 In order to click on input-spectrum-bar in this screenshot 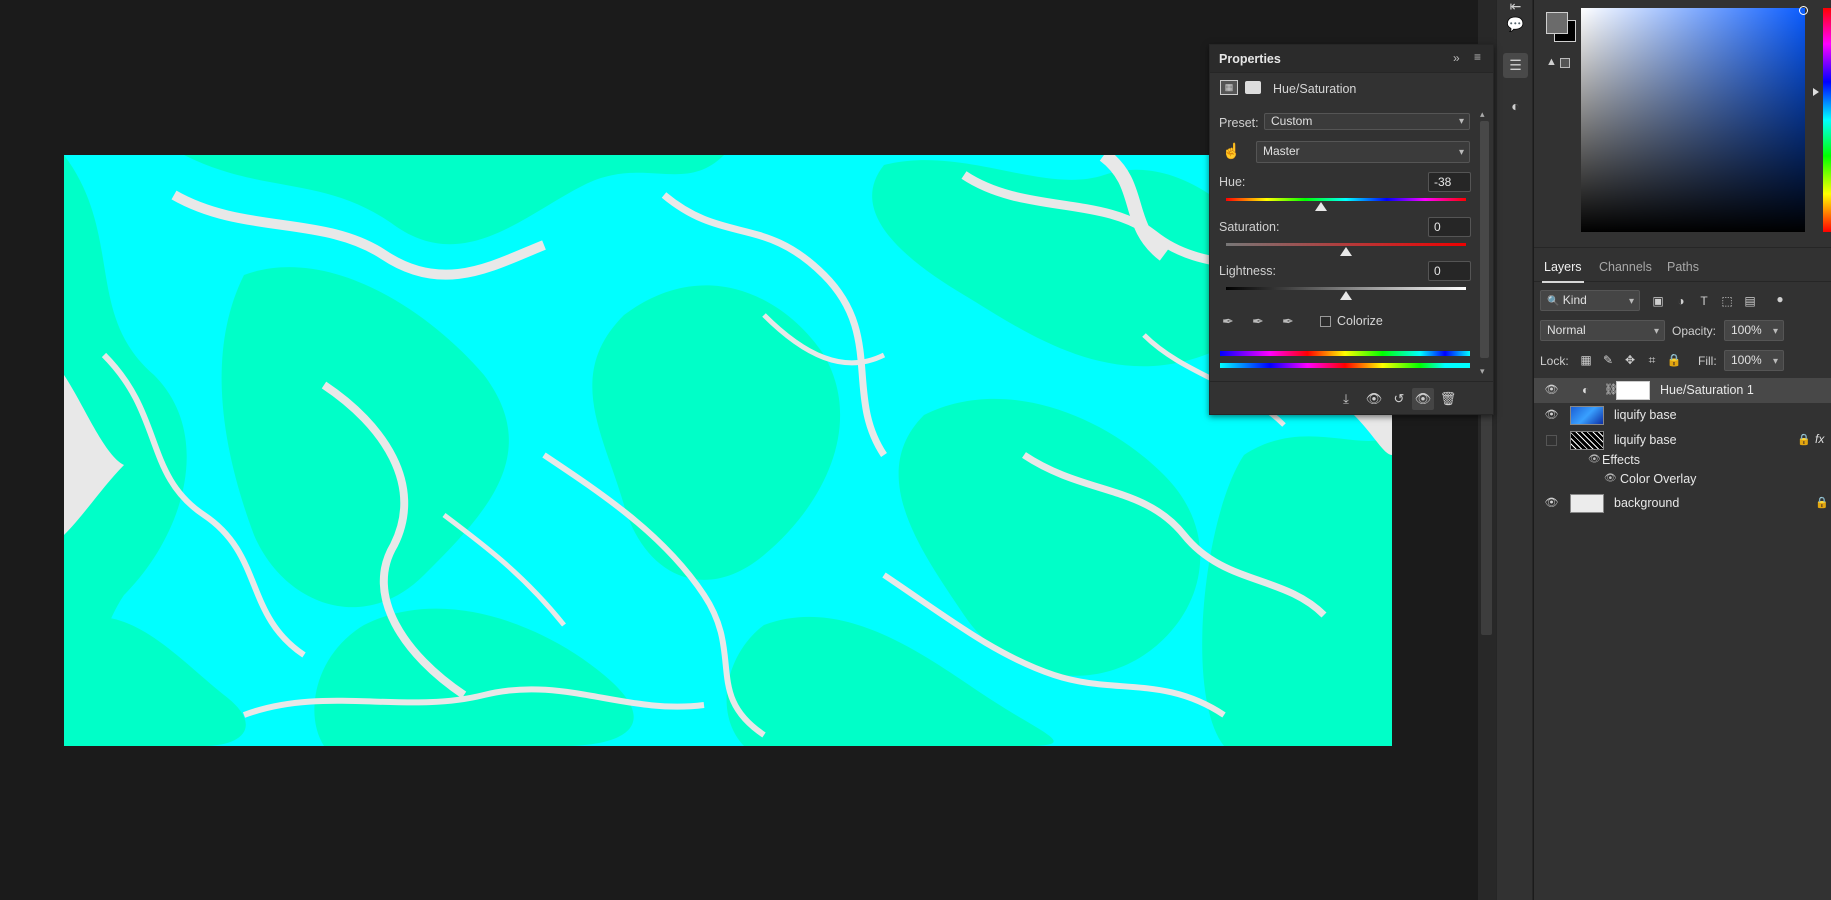, I will do `click(1345, 353)`.